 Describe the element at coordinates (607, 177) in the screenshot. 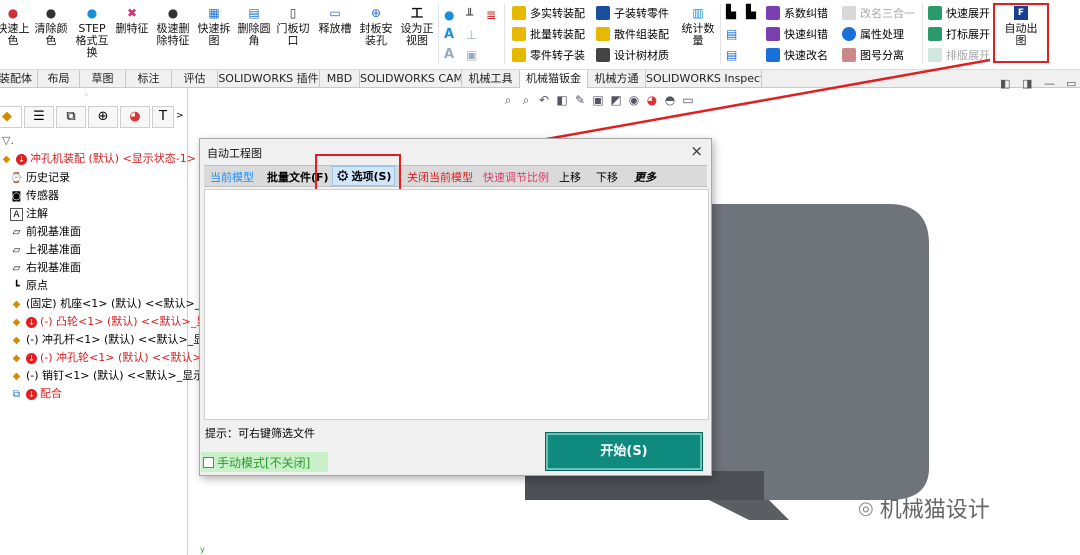

I see `move-down-button: 下移` at that location.